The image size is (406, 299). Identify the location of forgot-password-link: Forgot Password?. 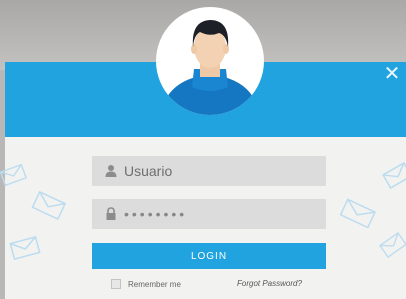
(269, 284).